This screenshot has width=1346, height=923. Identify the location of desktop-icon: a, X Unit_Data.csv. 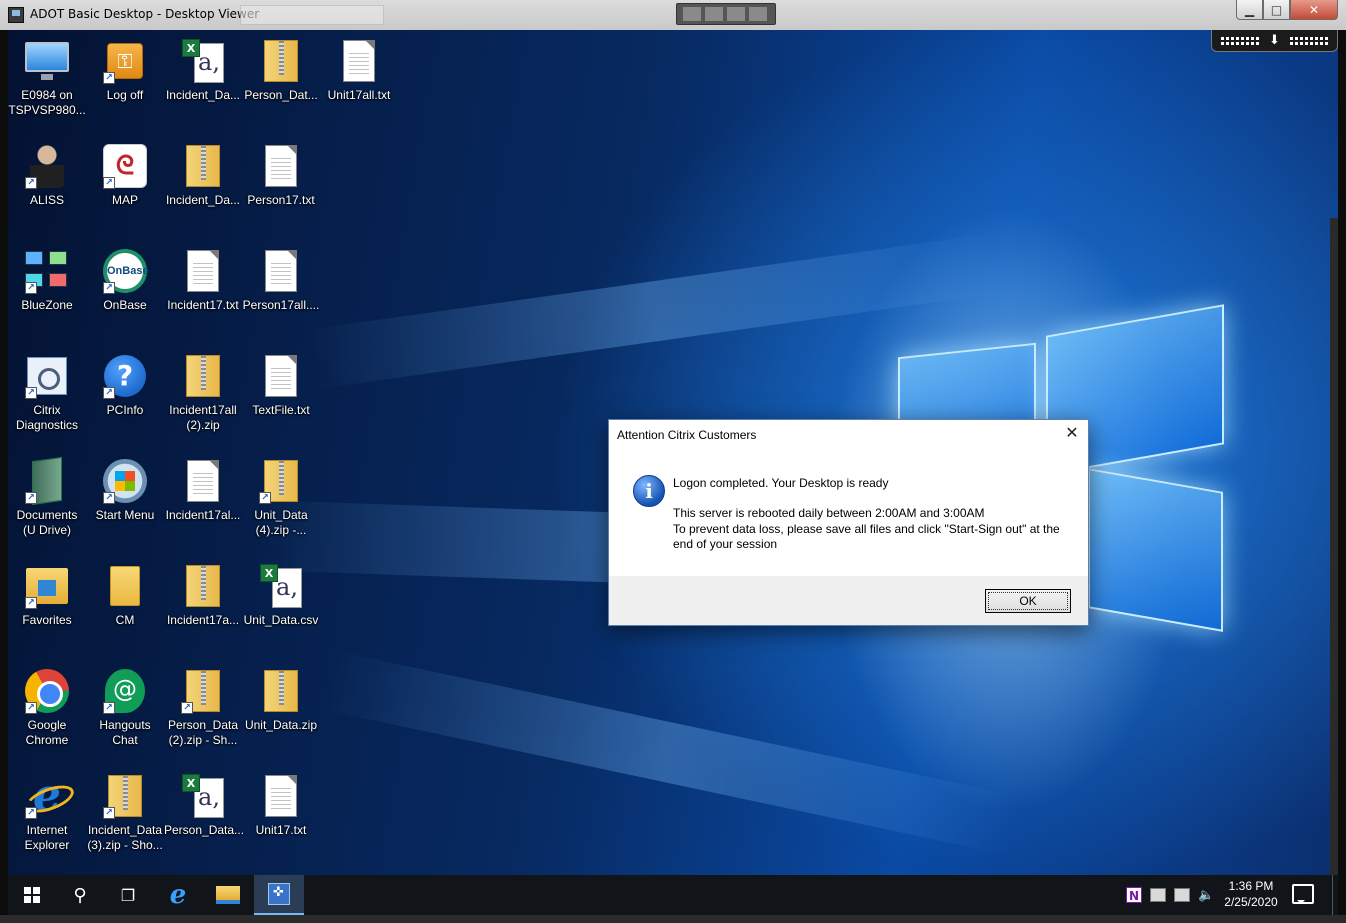
(281, 595).